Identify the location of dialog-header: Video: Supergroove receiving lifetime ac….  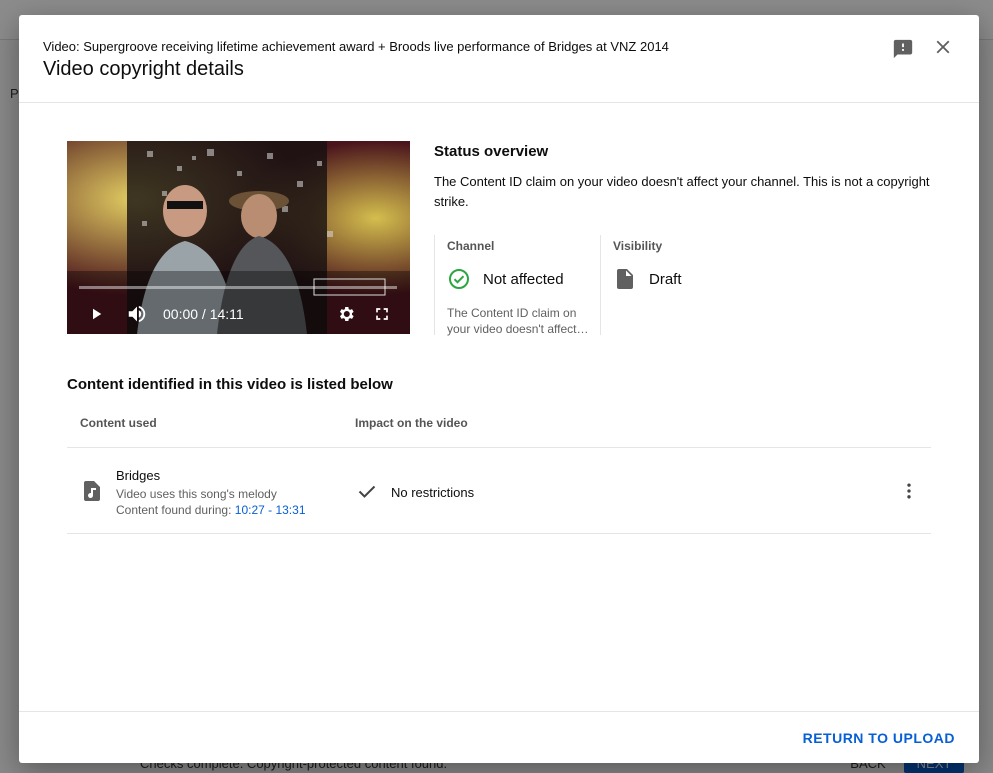
(499, 59).